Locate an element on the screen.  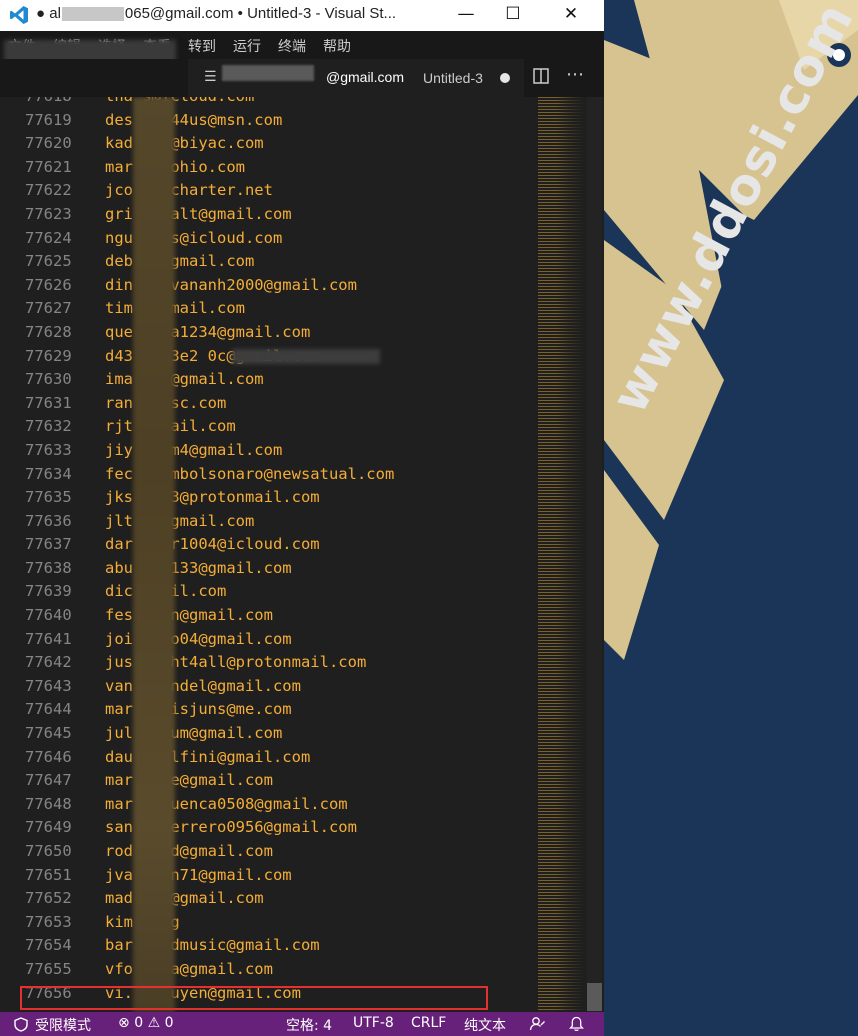
email-text: mar vane@gmail.com is located at coordinates (189, 780).